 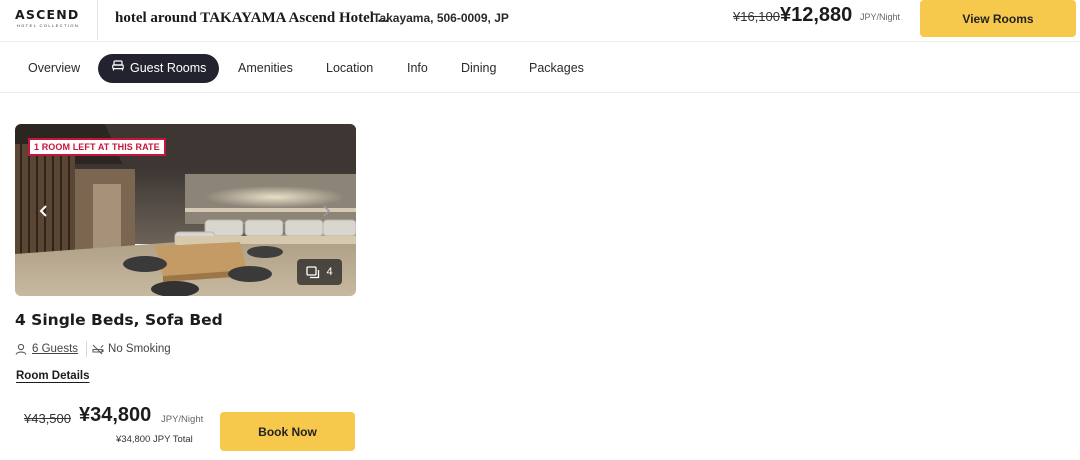 What do you see at coordinates (139, 349) in the screenshot?
I see `smoking-policy: No Smoking` at bounding box center [139, 349].